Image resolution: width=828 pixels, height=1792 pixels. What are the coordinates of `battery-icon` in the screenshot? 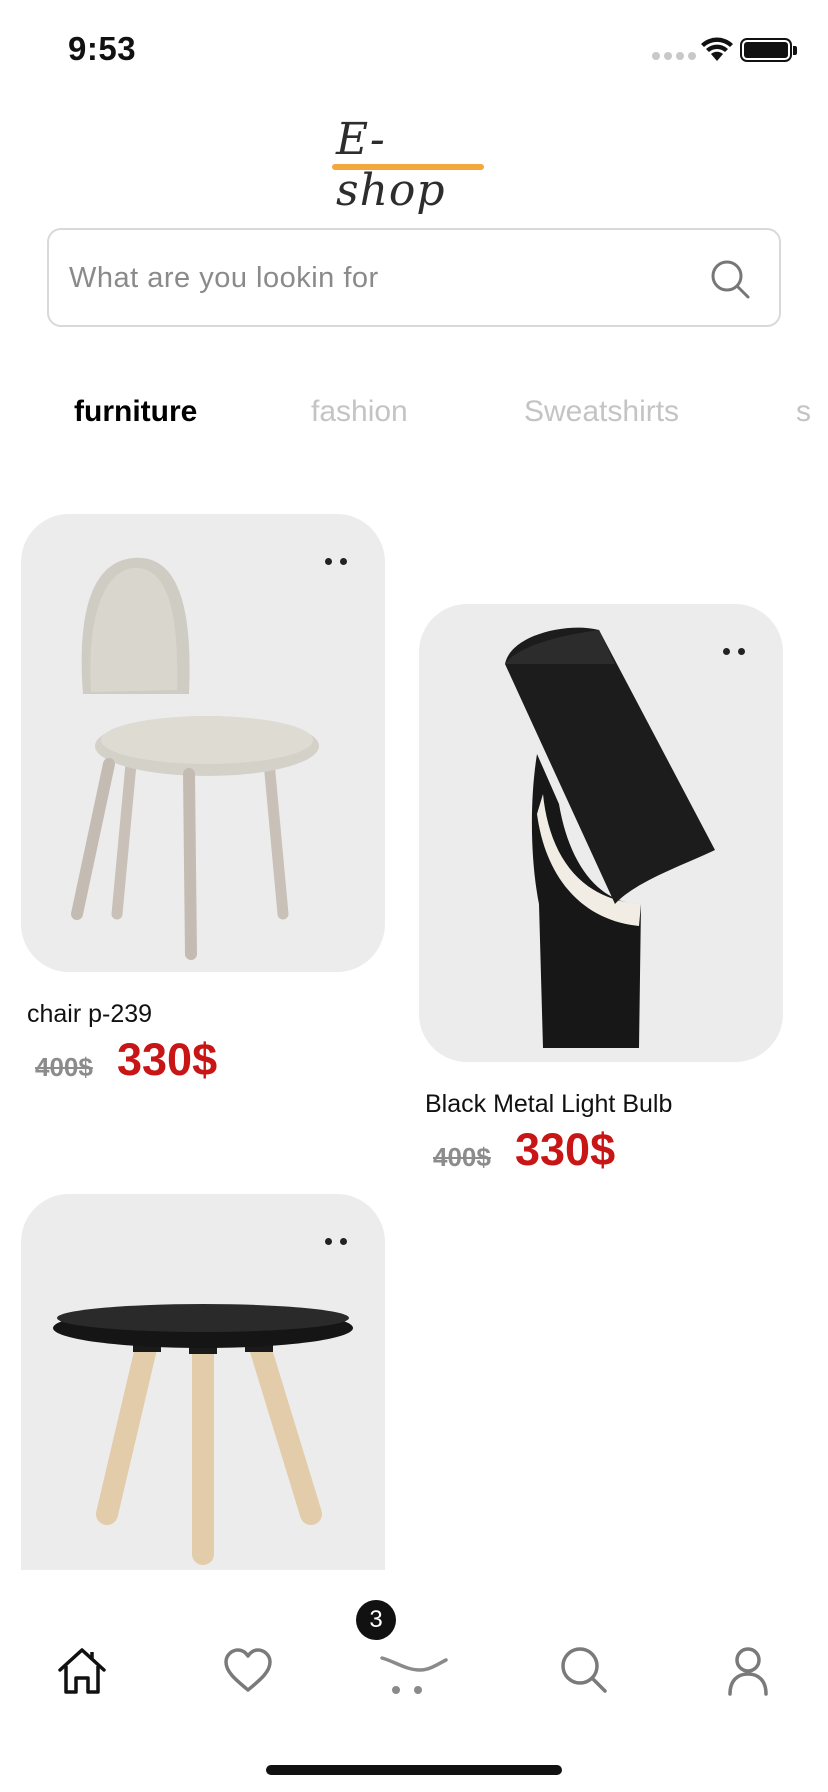 It's located at (768, 50).